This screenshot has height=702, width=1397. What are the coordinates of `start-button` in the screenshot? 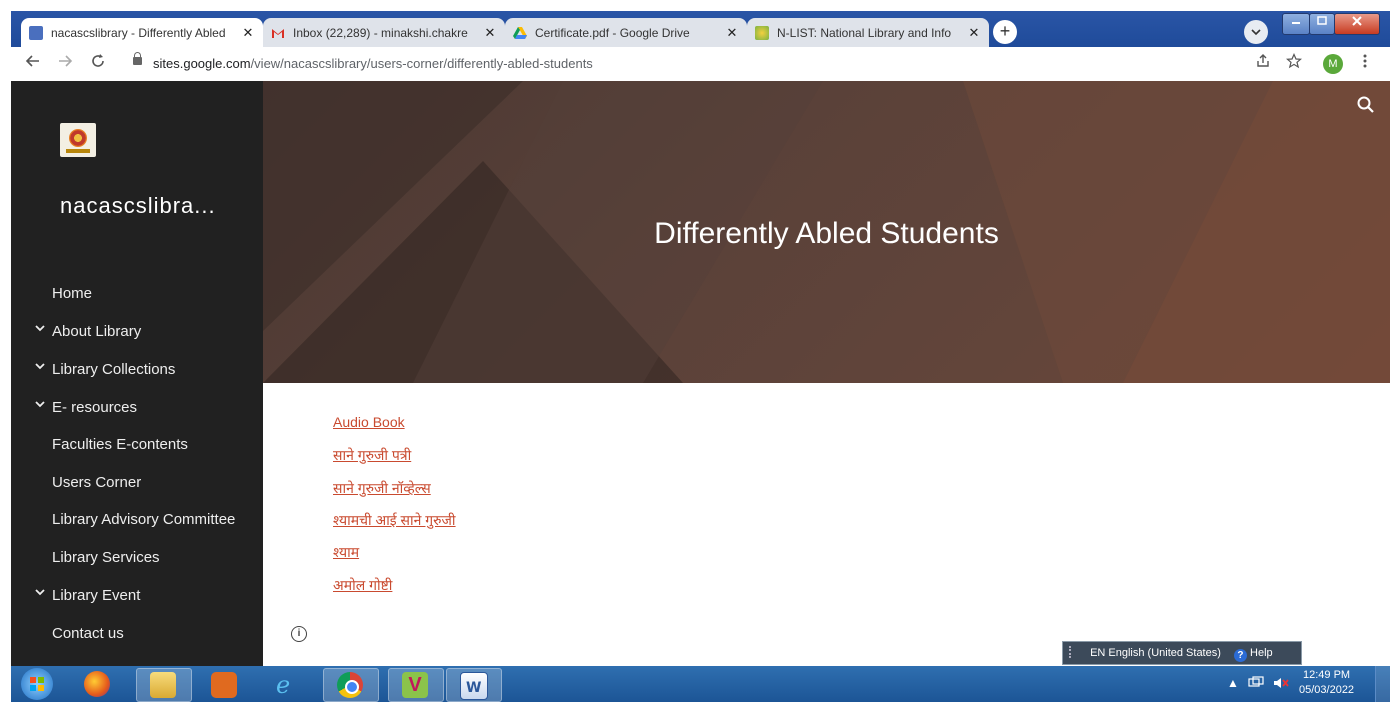 It's located at (37, 684).